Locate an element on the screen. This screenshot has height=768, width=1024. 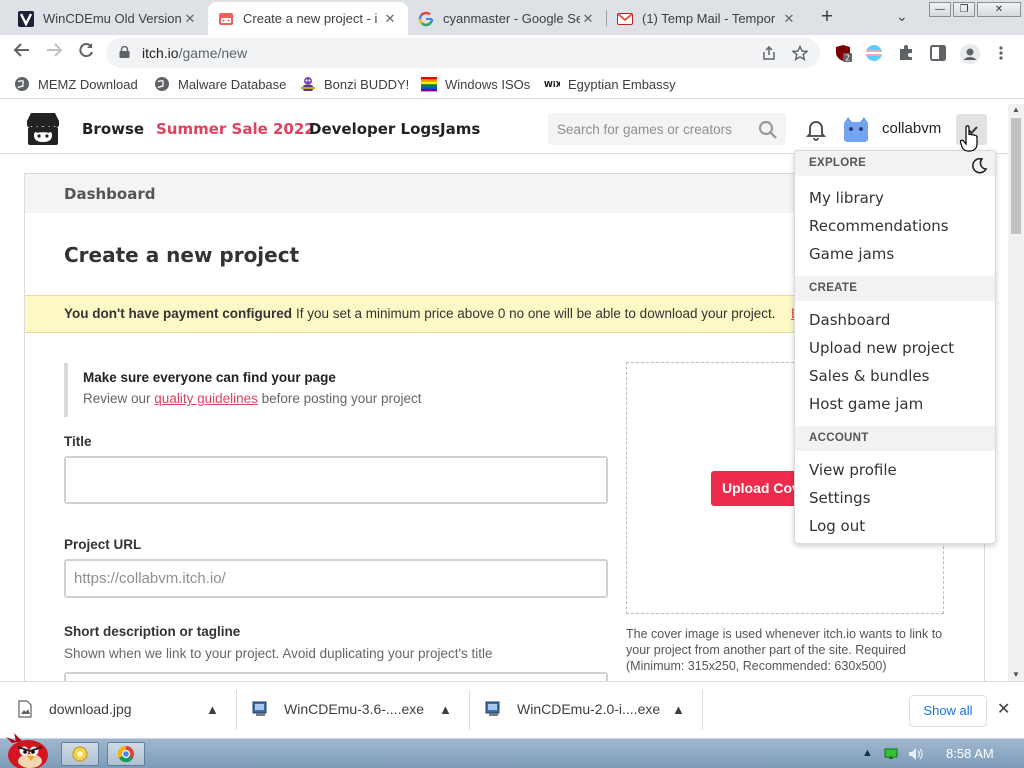
scrollbar-thumb is located at coordinates (1016, 176).